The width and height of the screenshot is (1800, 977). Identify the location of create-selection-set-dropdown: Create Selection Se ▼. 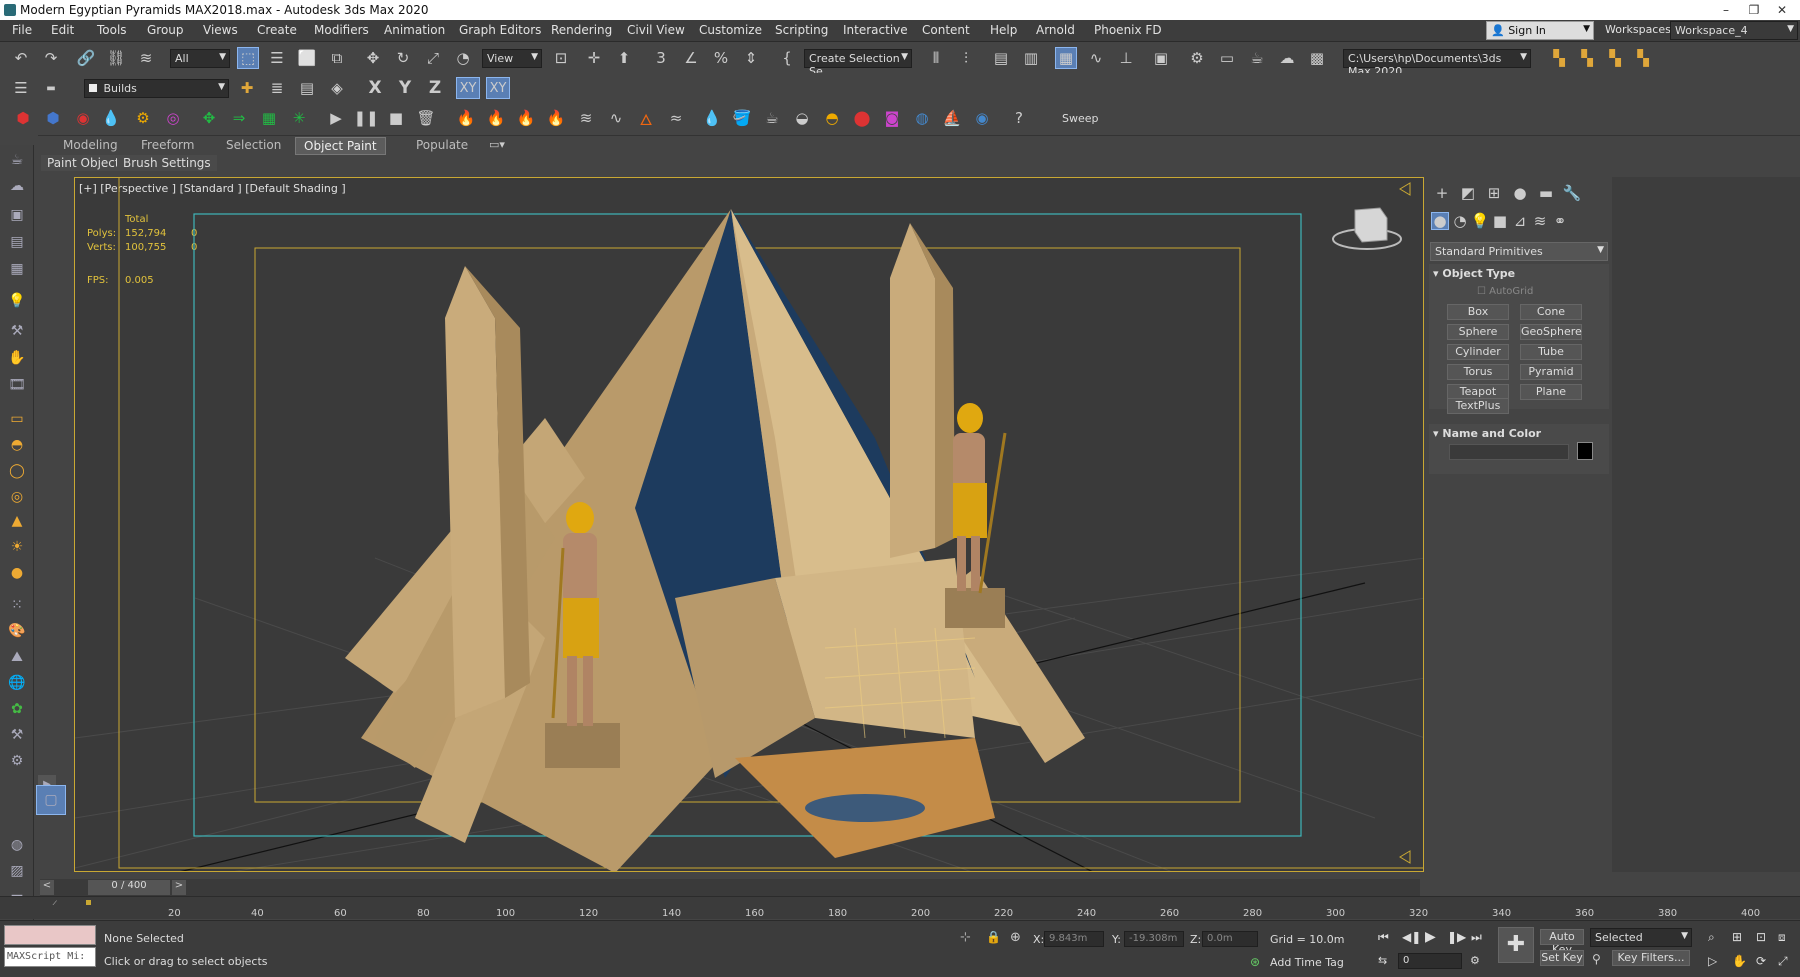
(858, 63).